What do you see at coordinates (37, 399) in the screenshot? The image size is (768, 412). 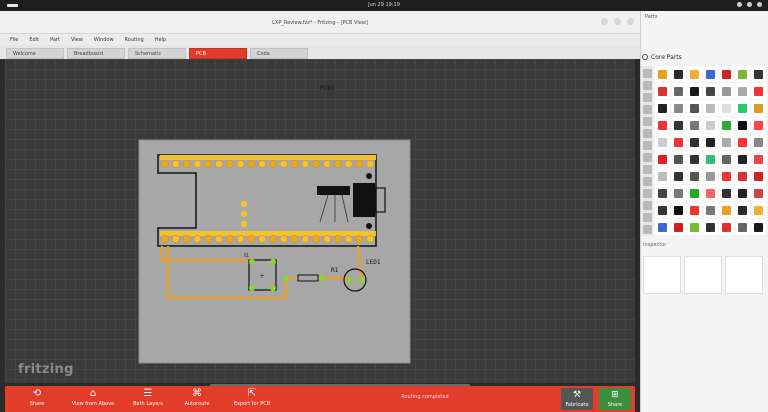 I see `share-button: ⟲ Share` at bounding box center [37, 399].